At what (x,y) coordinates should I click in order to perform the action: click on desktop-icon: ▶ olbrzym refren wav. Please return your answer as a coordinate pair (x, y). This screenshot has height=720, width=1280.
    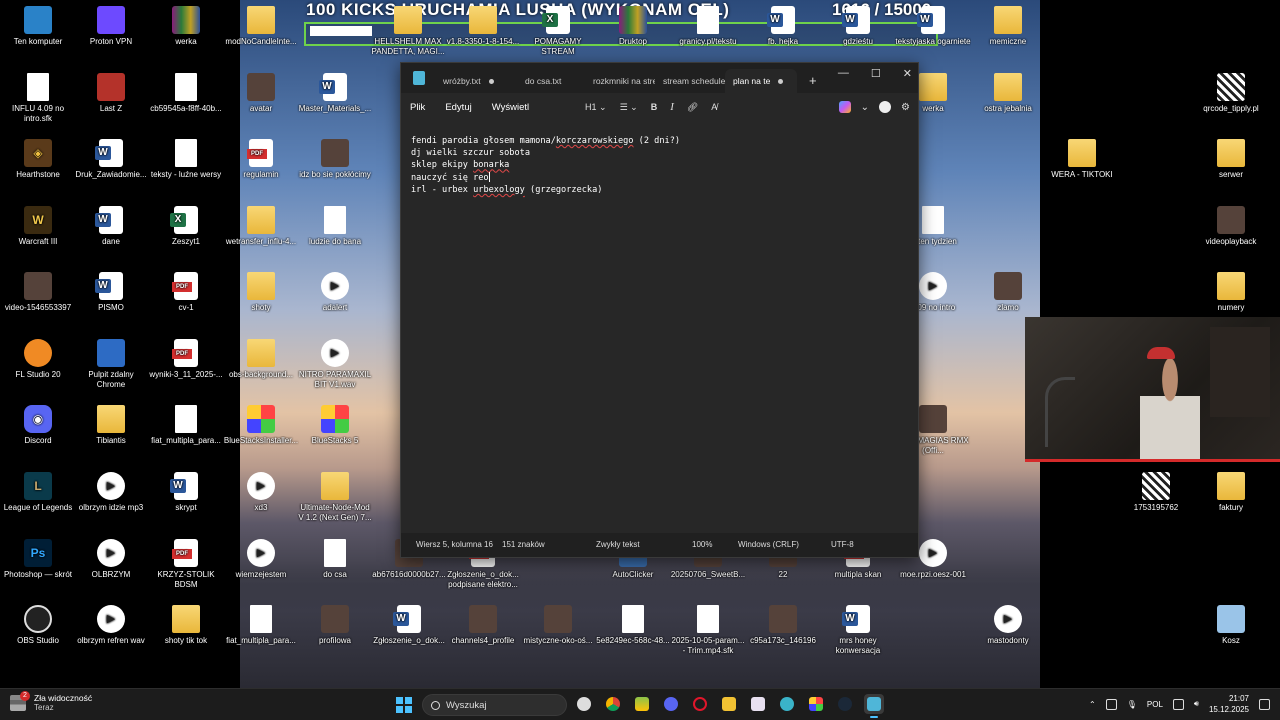
    Looking at the image, I should click on (111, 625).